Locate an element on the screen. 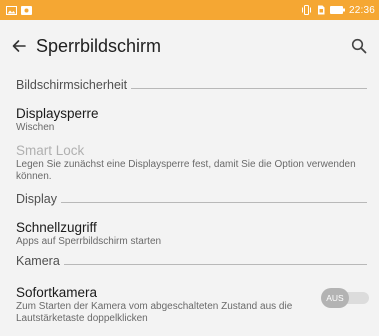 The image size is (379, 336). status-bar-right: 22:36 is located at coordinates (338, 10).